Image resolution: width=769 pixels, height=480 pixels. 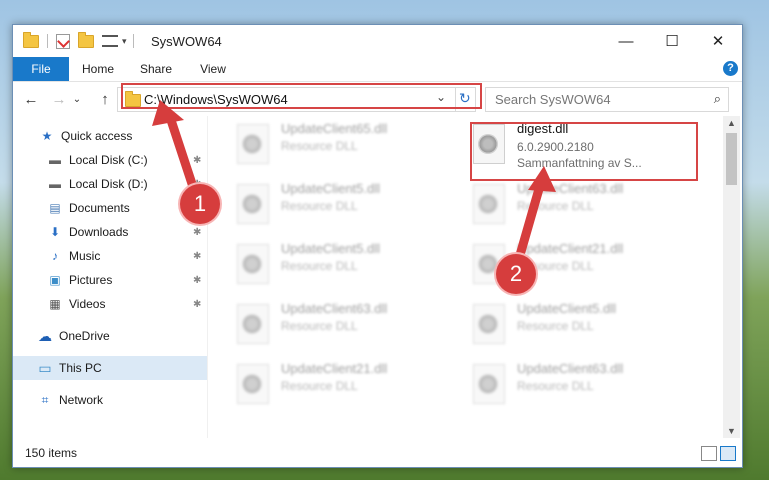 What do you see at coordinates (516, 274) in the screenshot?
I see `step-badge-2: 2` at bounding box center [516, 274].